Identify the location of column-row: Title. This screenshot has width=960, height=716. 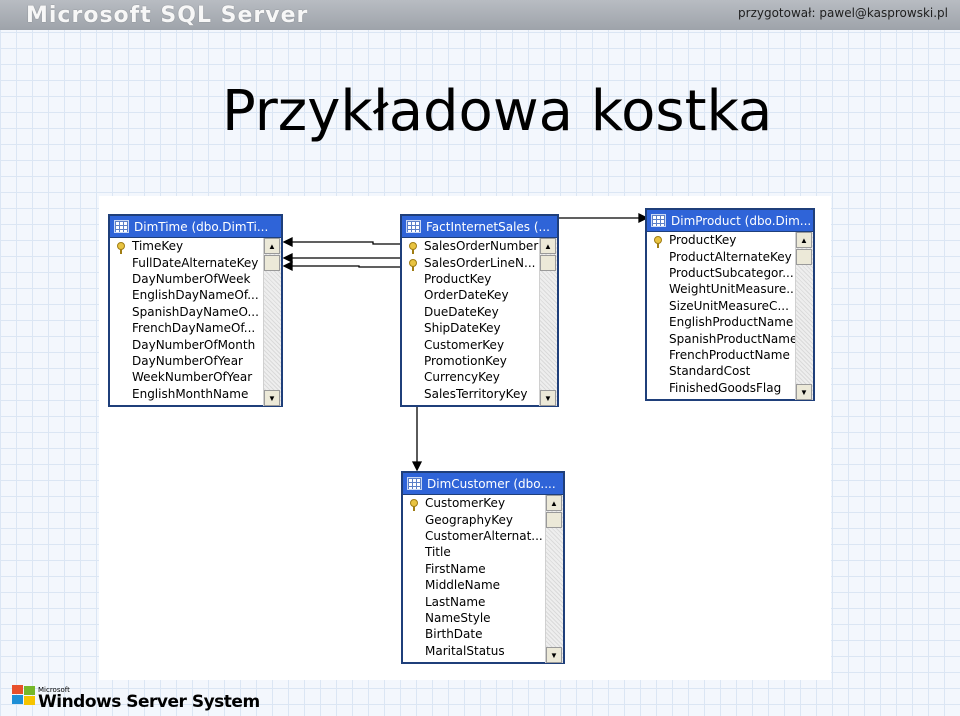
(474, 552).